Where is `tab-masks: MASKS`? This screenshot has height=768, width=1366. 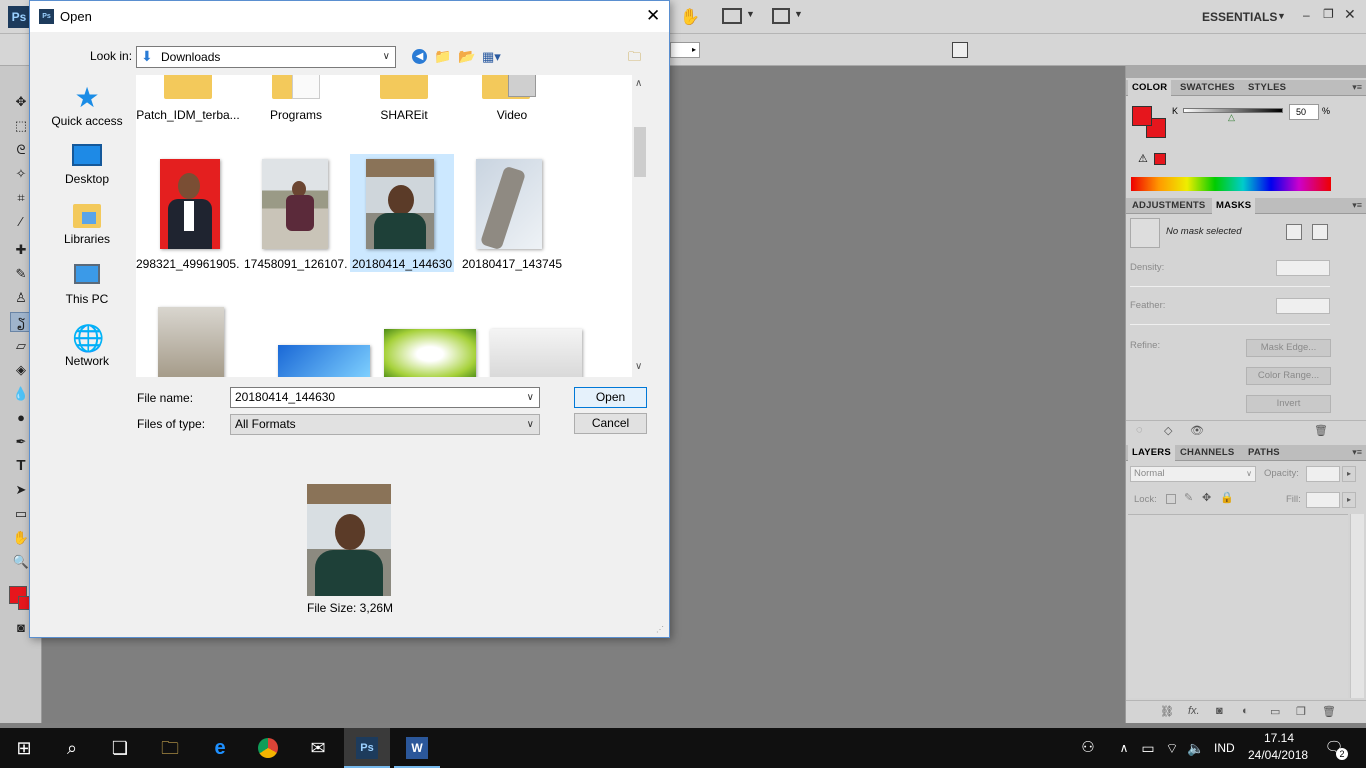 tab-masks: MASKS is located at coordinates (1234, 206).